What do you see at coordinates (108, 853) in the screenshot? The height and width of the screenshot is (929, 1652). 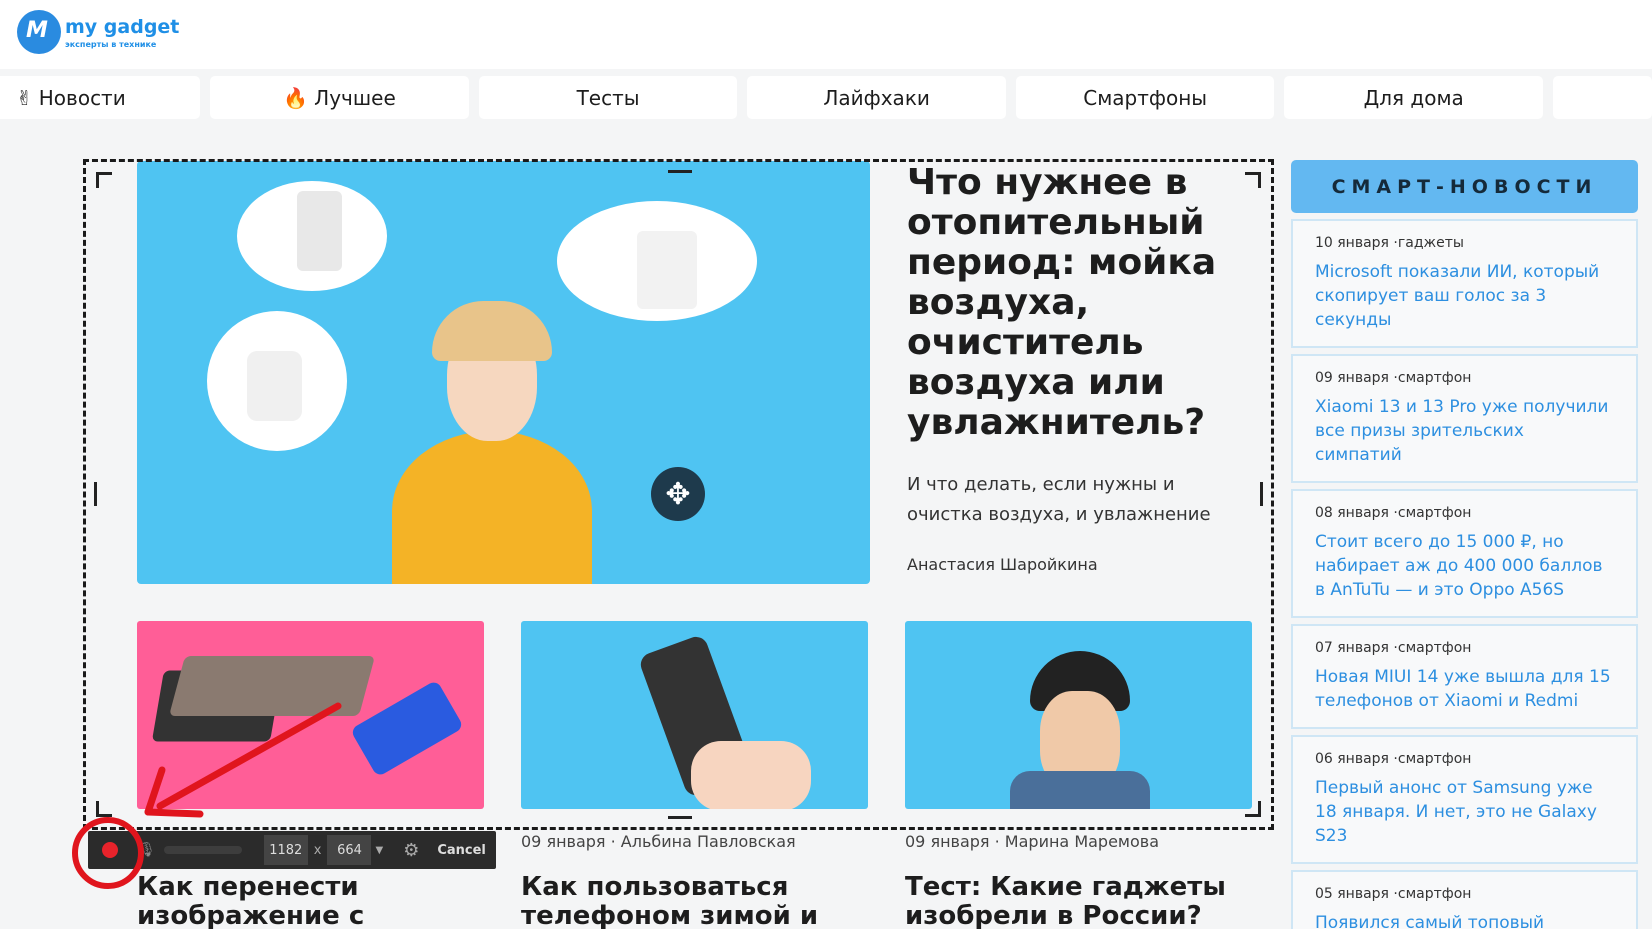 I see `annotation-circle` at bounding box center [108, 853].